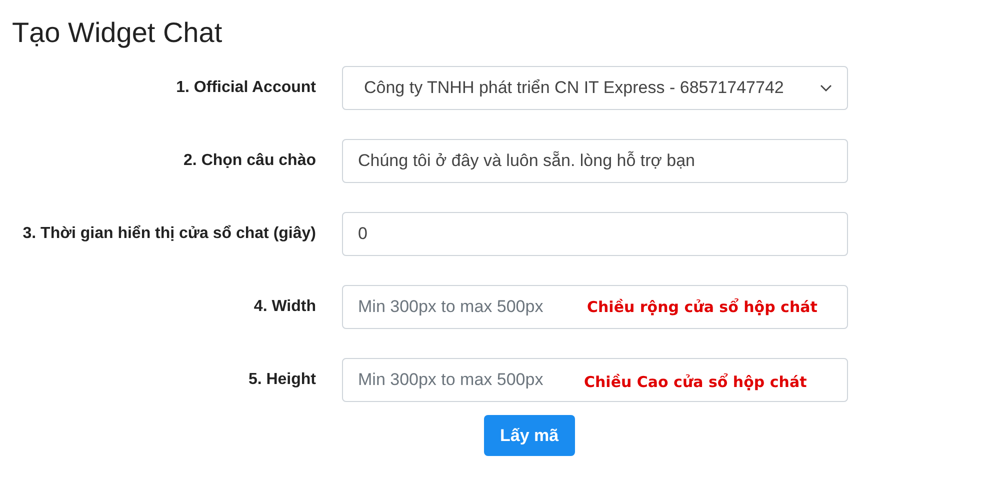 This screenshot has width=1000, height=492. Describe the element at coordinates (118, 33) in the screenshot. I see `page-title: Tạo Widget Chat` at that location.